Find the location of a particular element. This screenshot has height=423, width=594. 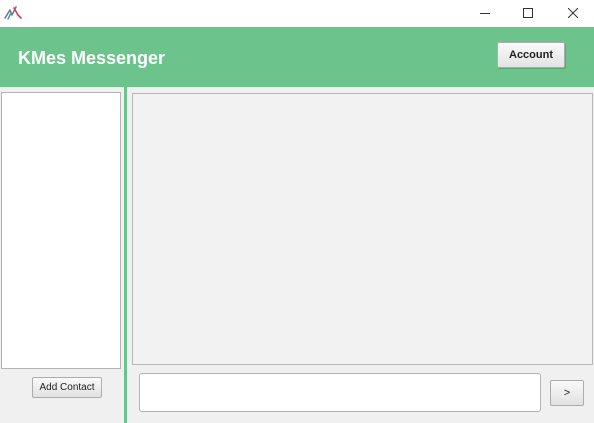

close-button is located at coordinates (572, 13).